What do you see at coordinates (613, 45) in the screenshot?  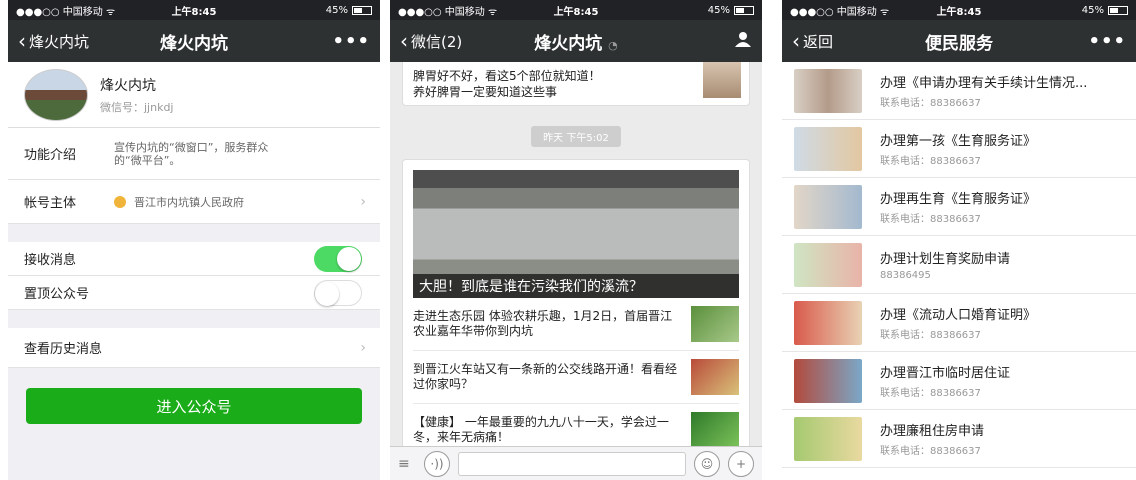 I see `ear-icon: ◔` at bounding box center [613, 45].